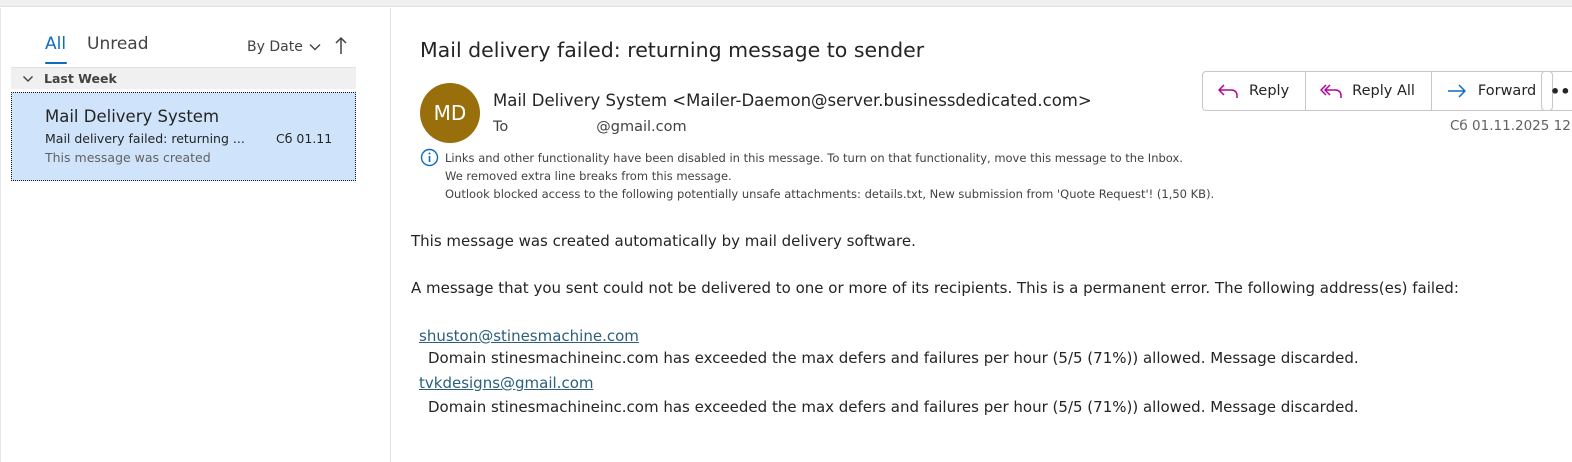 The width and height of the screenshot is (1572, 462). What do you see at coordinates (501, 127) in the screenshot?
I see `to-label: To` at bounding box center [501, 127].